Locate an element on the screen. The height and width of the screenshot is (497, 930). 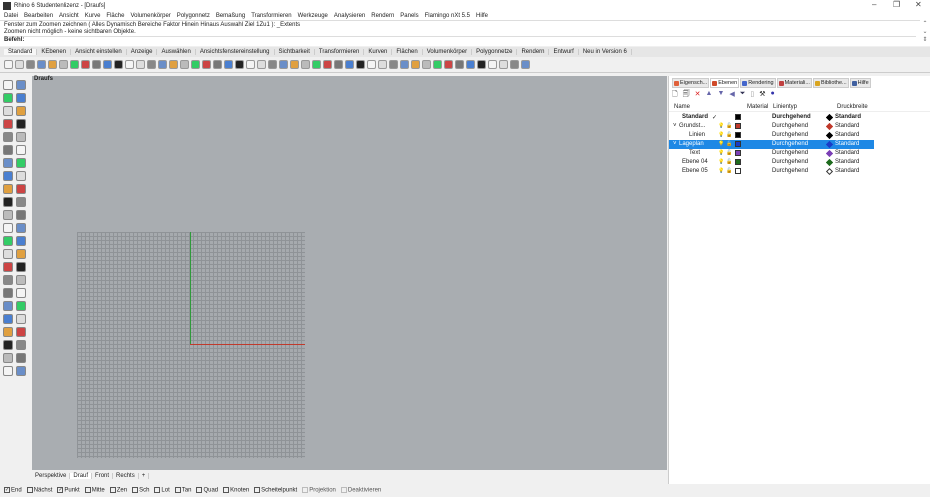
clipboard-icon: ▯ is located at coordinates (752, 95).